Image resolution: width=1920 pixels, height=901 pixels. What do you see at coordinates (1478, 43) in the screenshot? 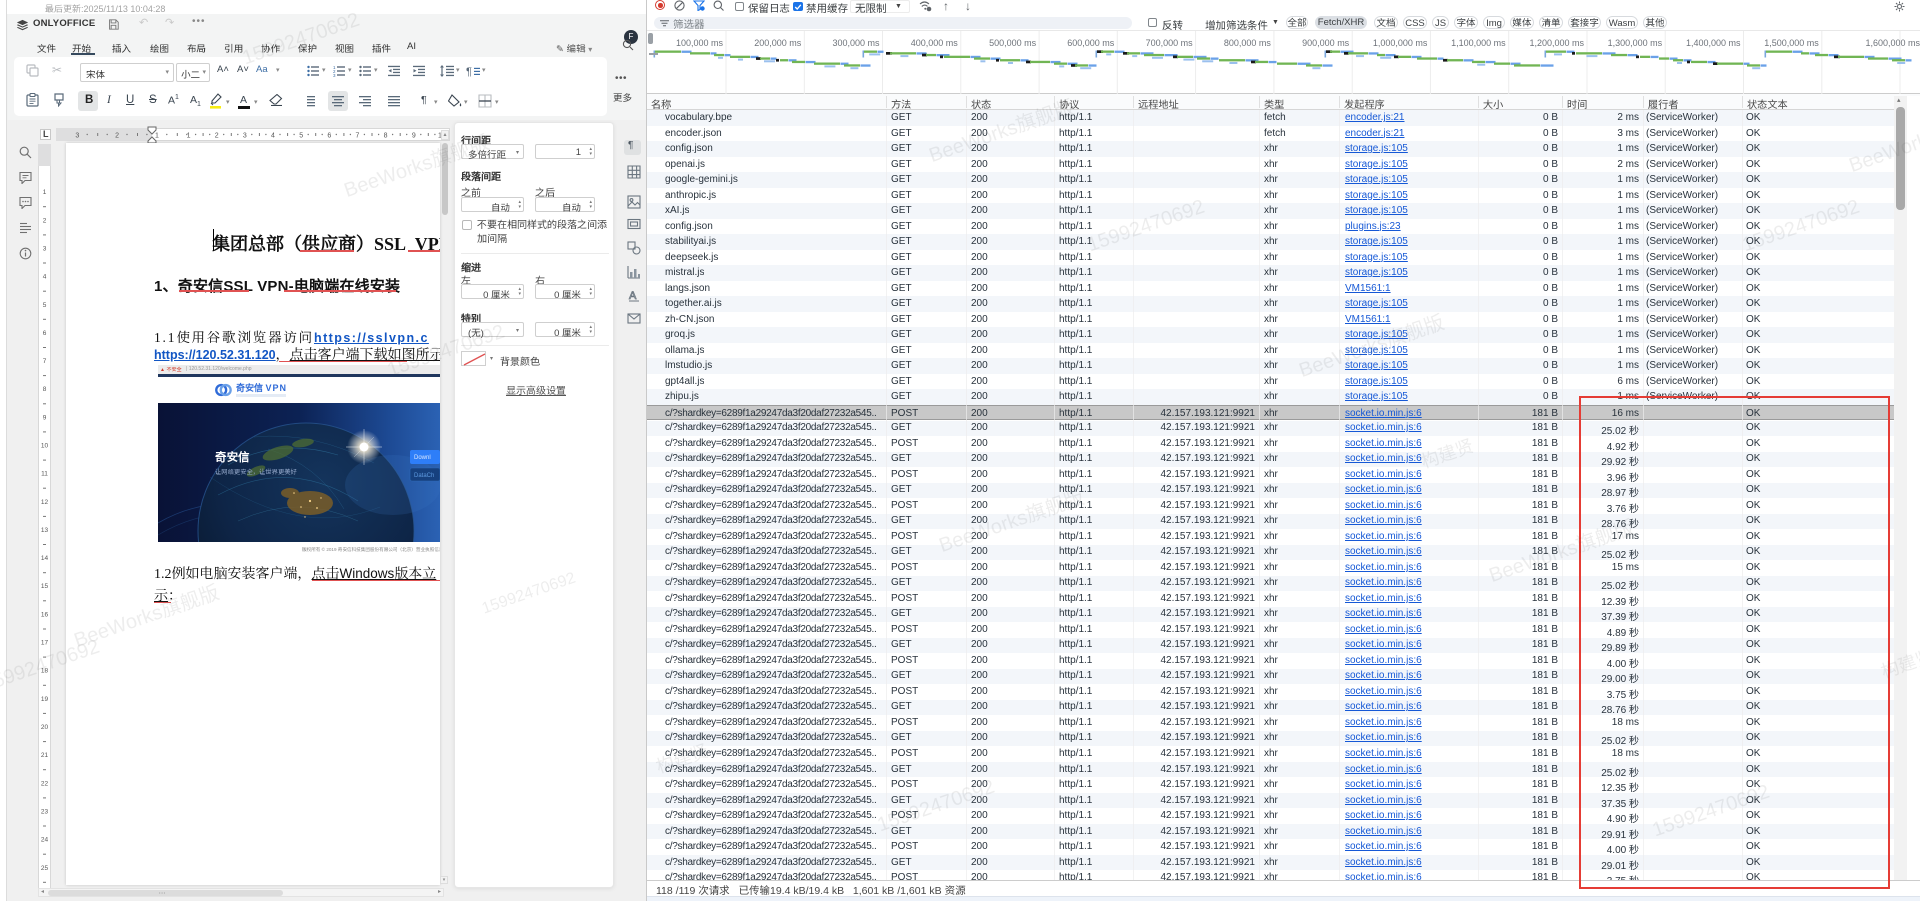
I see `svg-text: 1,100,000 ms` at bounding box center [1478, 43].